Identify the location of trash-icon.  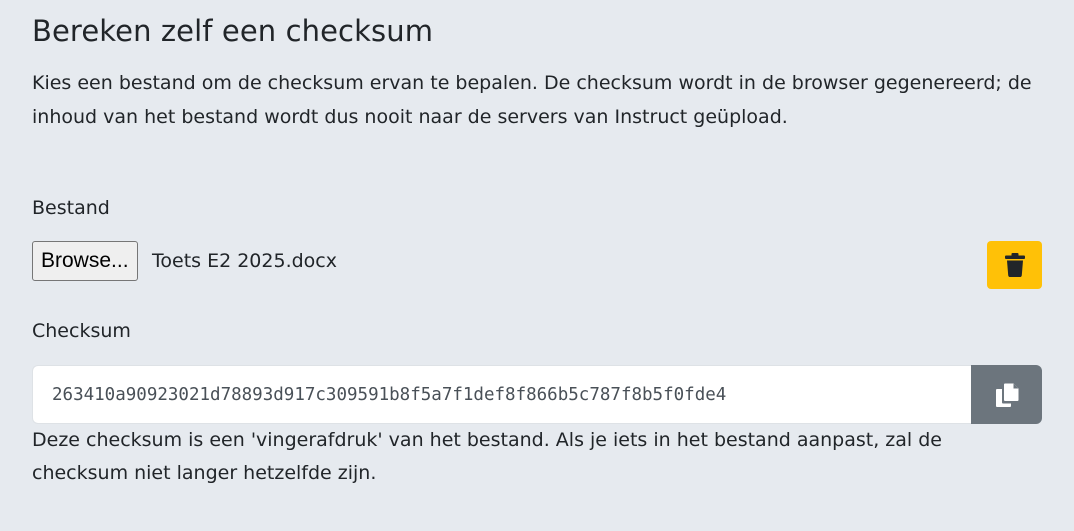
(1014, 265).